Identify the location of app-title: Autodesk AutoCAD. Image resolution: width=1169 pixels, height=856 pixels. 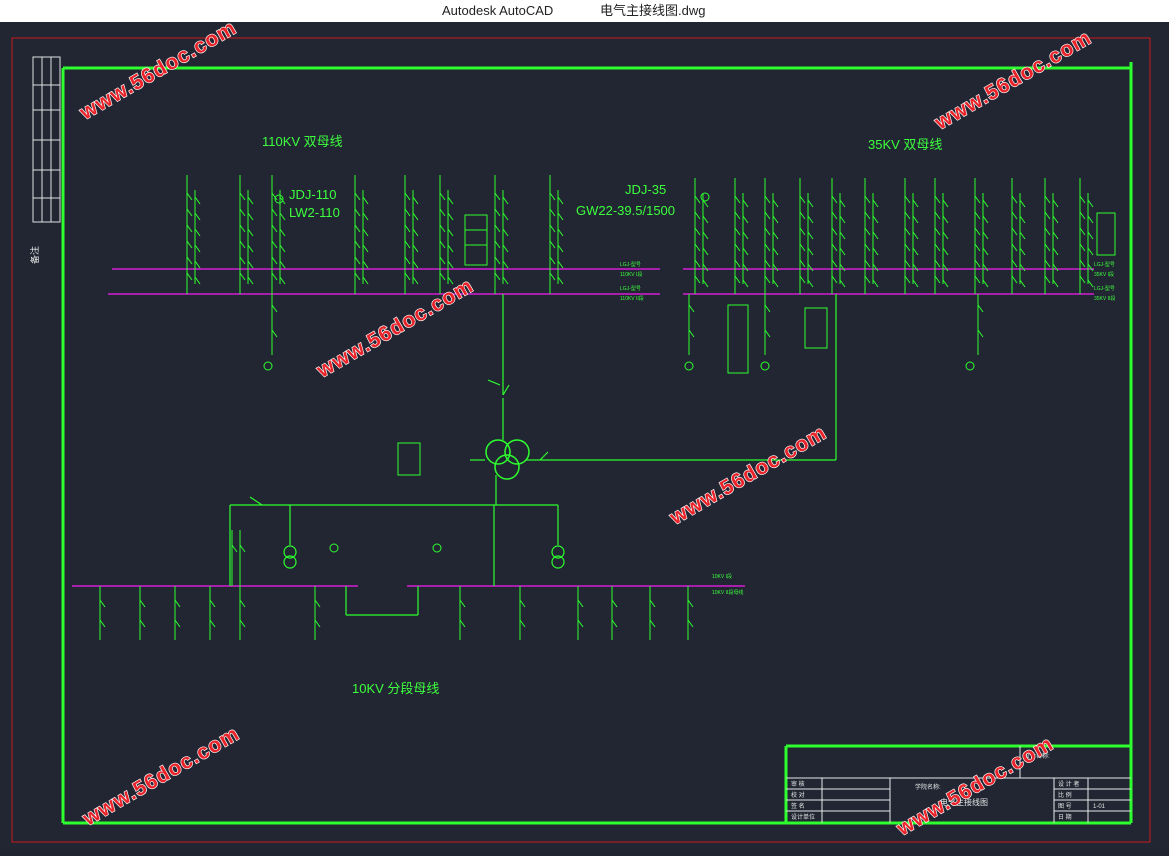
(498, 10).